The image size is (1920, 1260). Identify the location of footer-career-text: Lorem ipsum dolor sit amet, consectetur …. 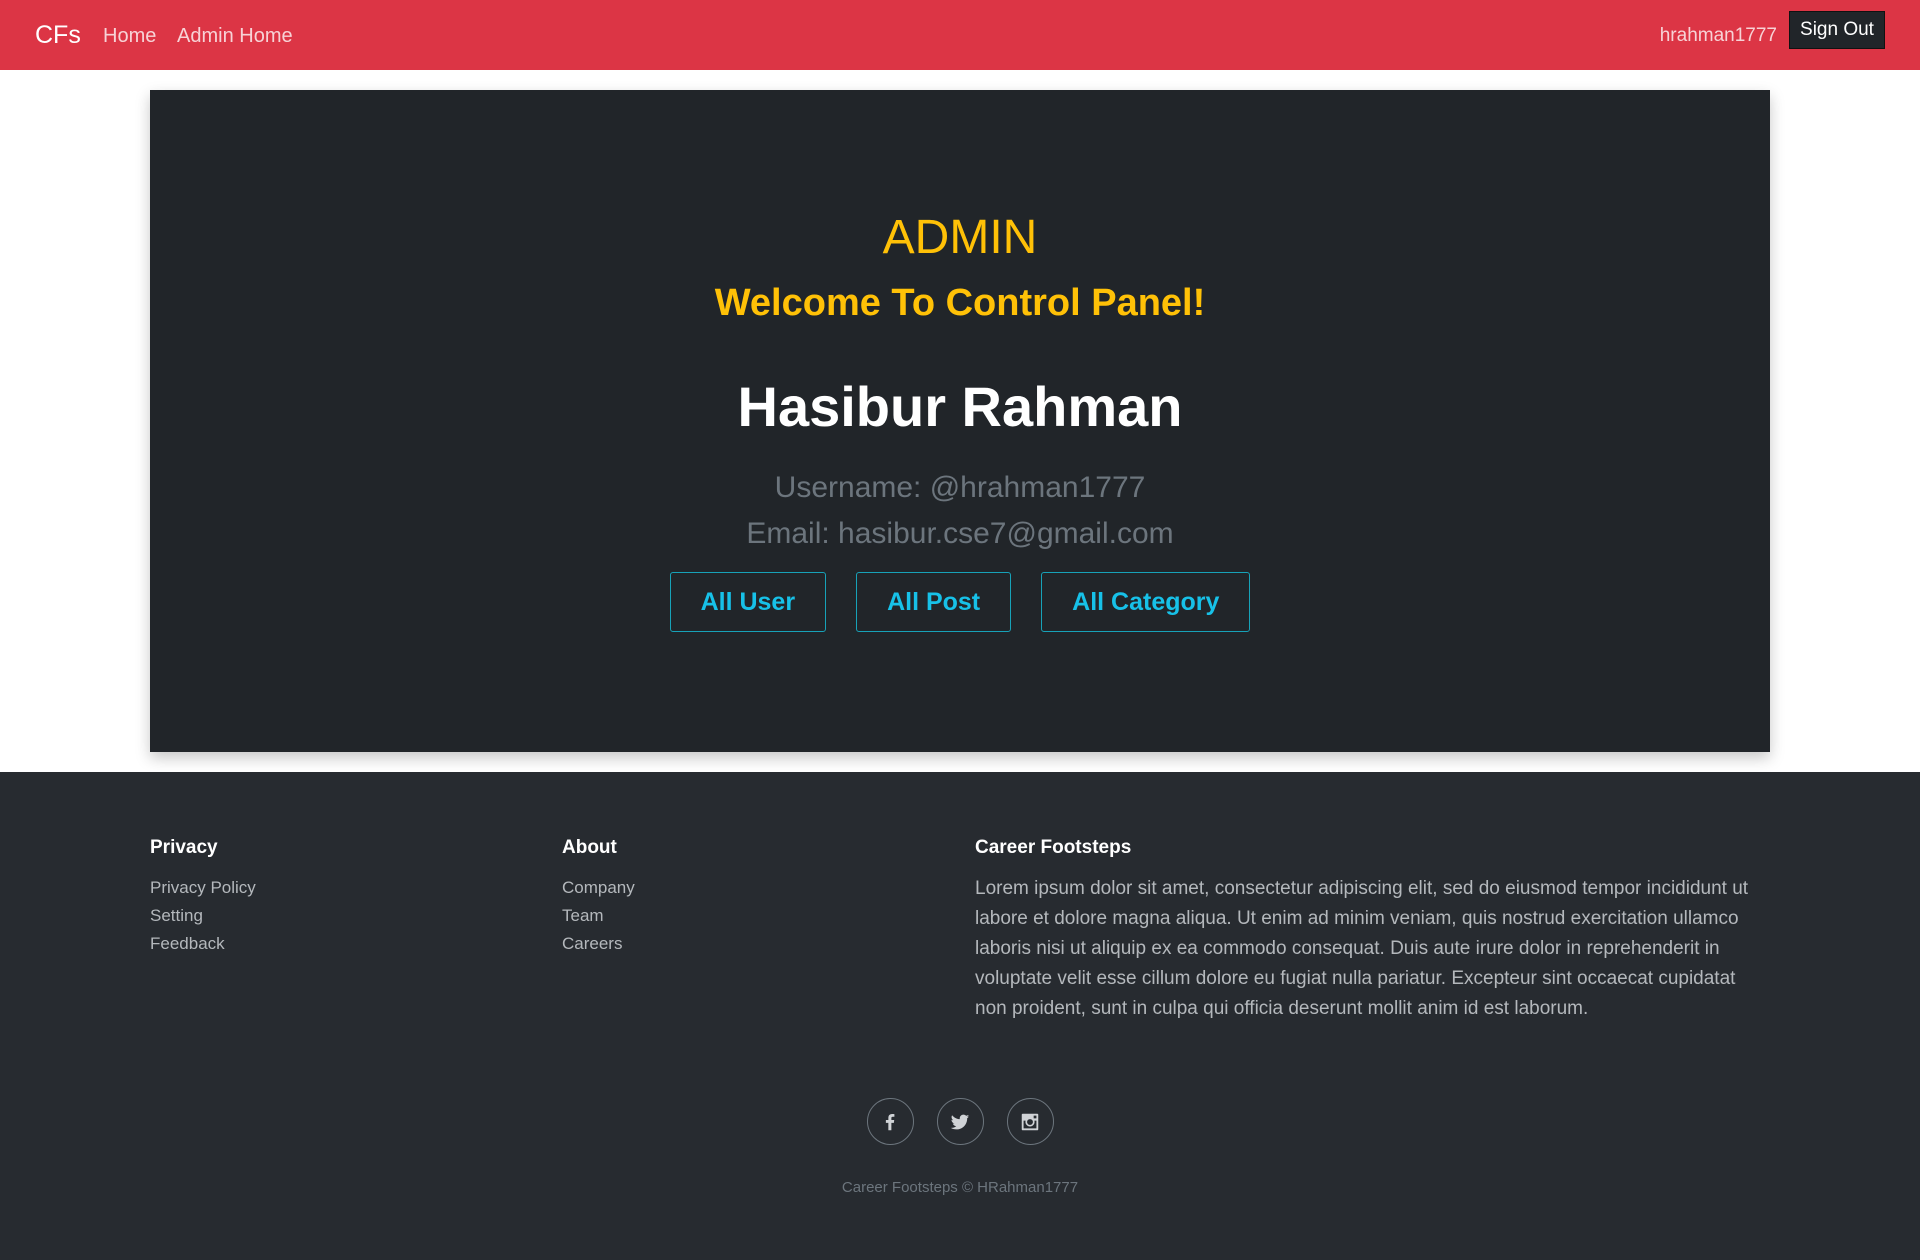
(1362, 948).